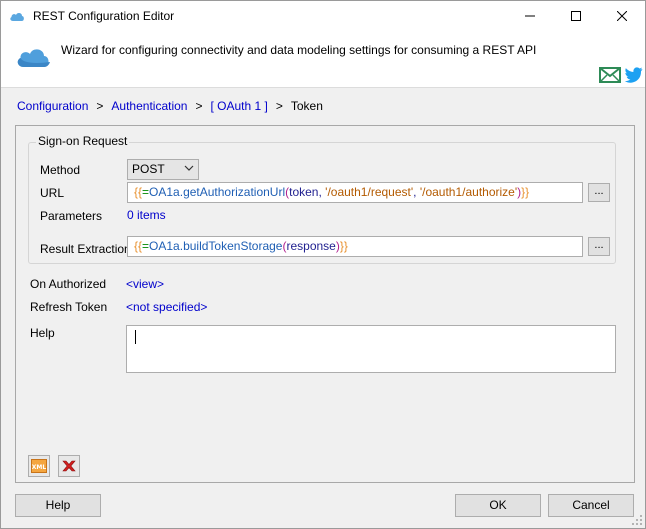  Describe the element at coordinates (52, 193) in the screenshot. I see `url-label: URL` at that location.